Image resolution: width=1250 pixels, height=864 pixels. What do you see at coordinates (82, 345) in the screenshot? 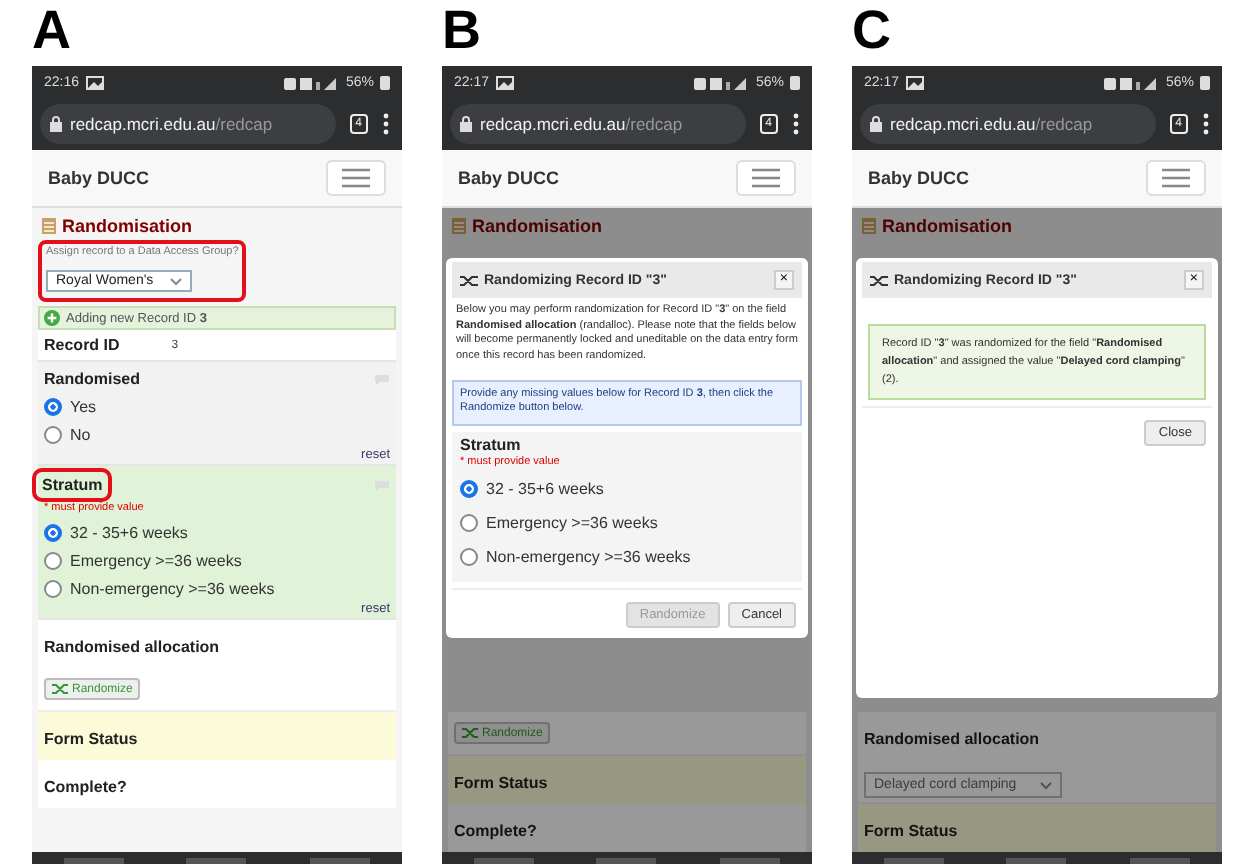
I see `field-label: Record ID` at bounding box center [82, 345].